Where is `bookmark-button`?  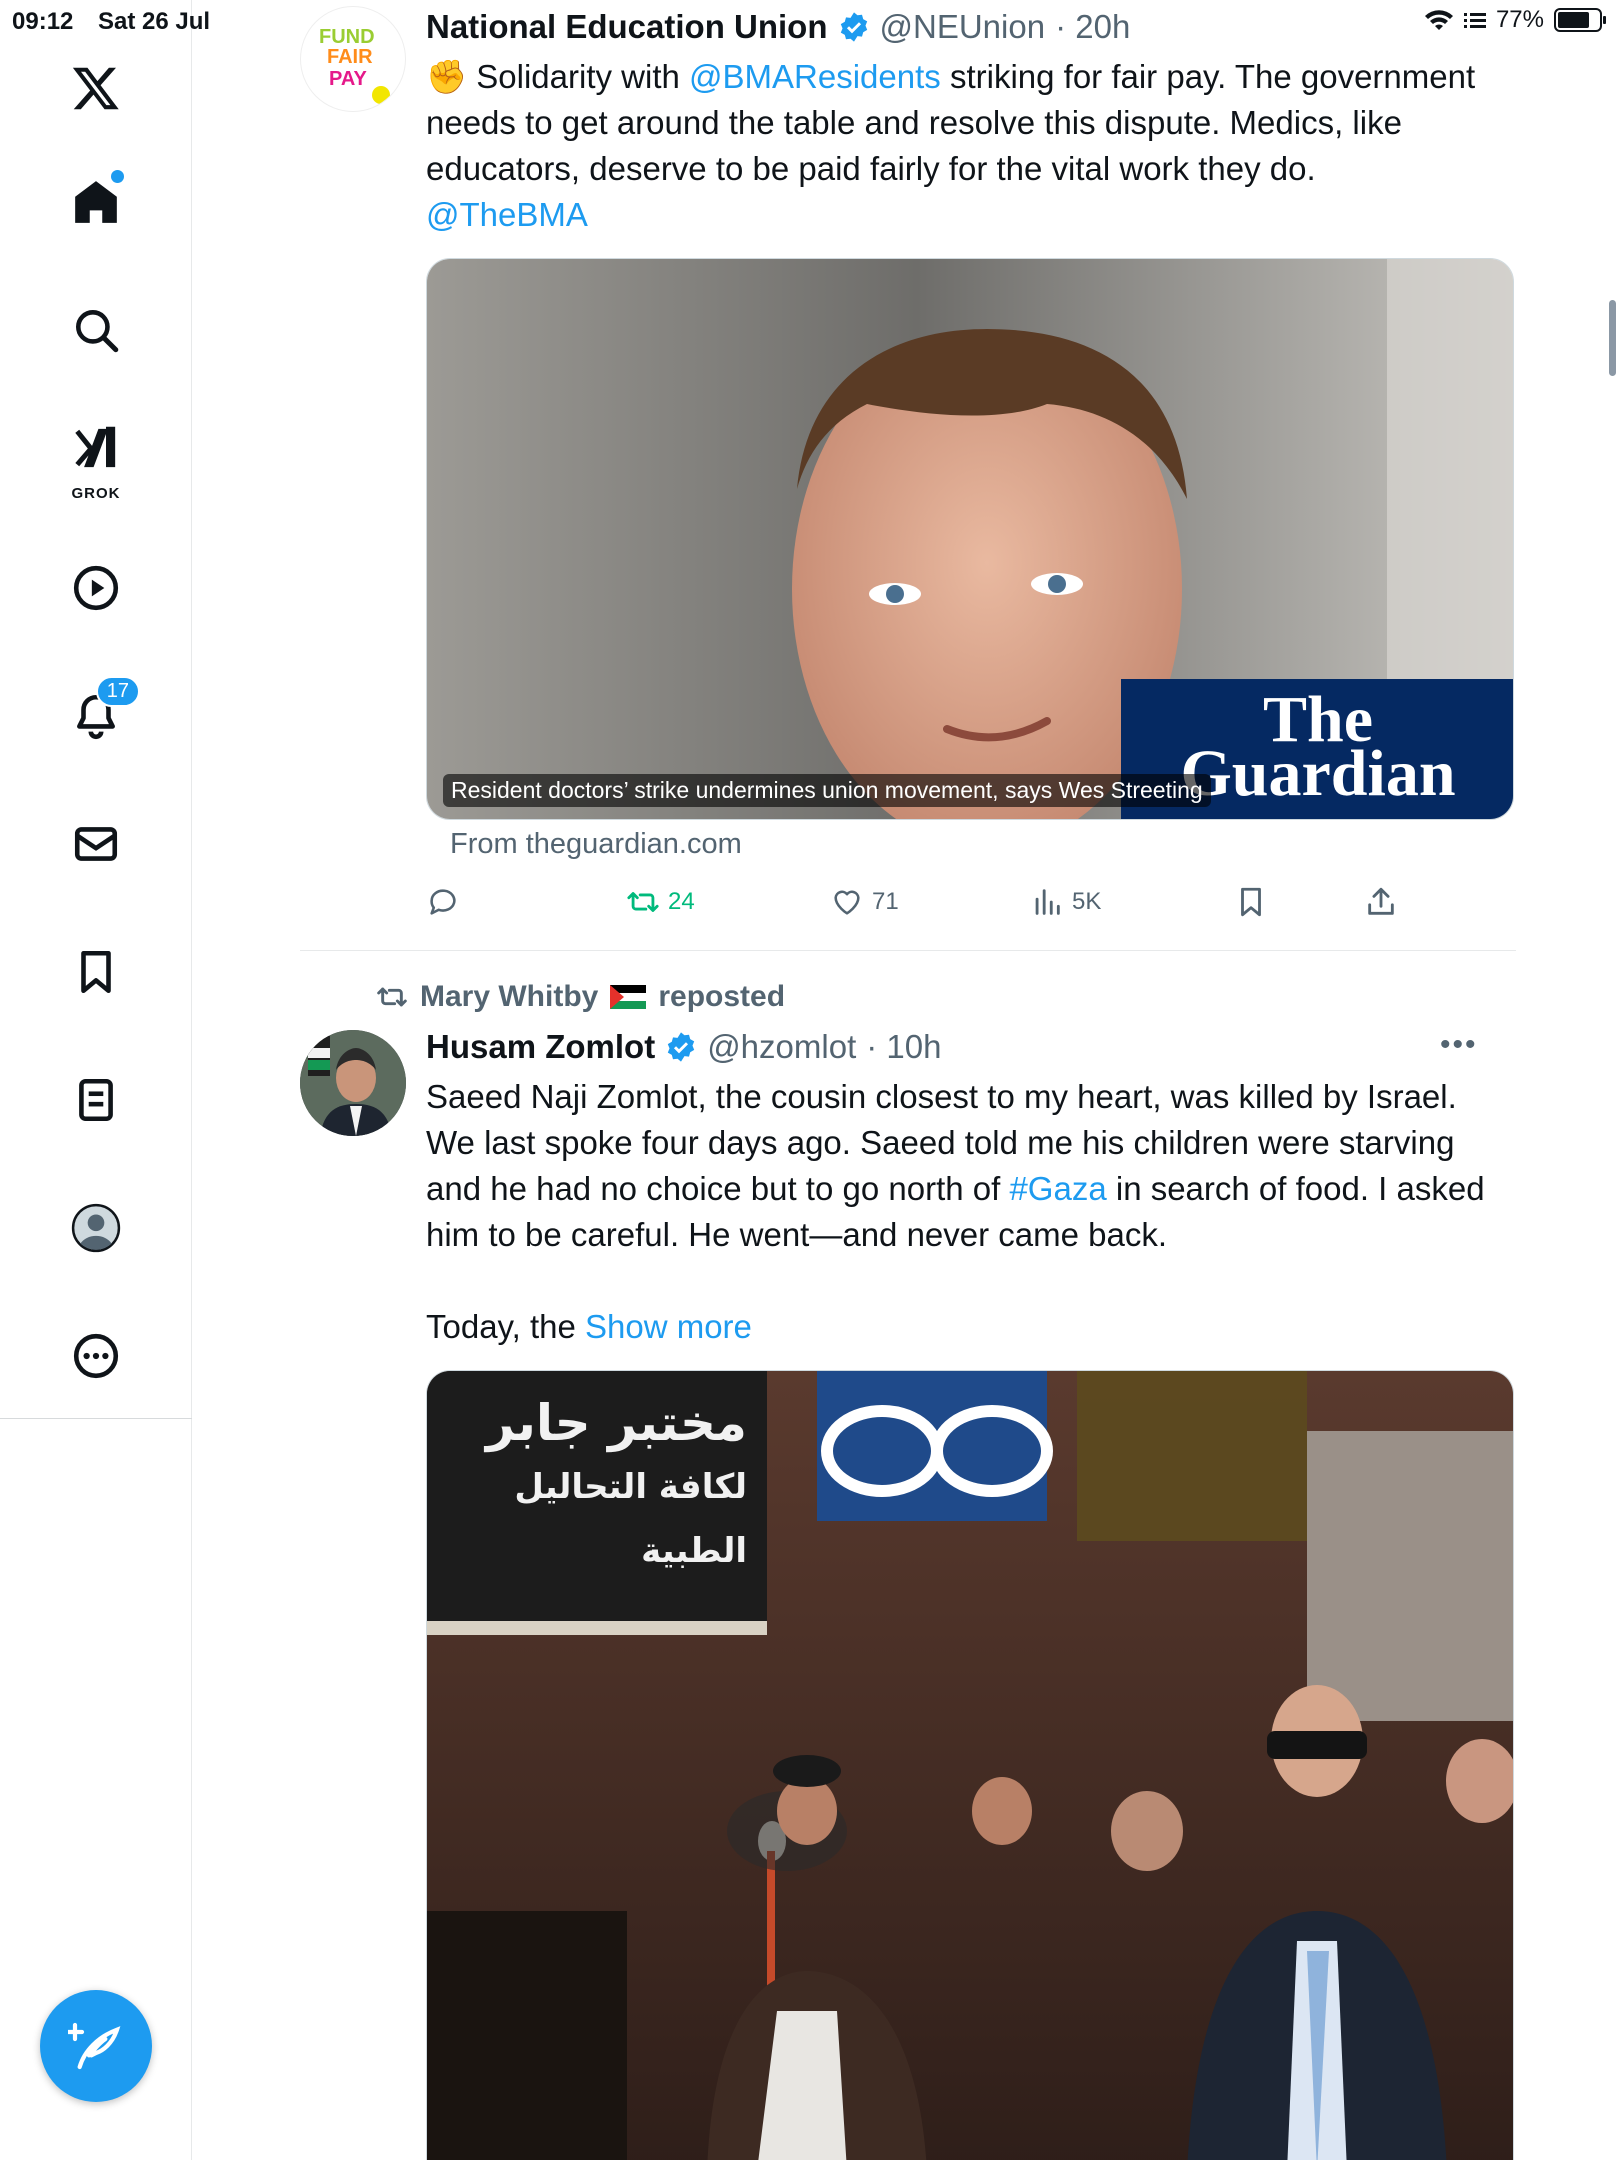 bookmark-button is located at coordinates (1251, 902).